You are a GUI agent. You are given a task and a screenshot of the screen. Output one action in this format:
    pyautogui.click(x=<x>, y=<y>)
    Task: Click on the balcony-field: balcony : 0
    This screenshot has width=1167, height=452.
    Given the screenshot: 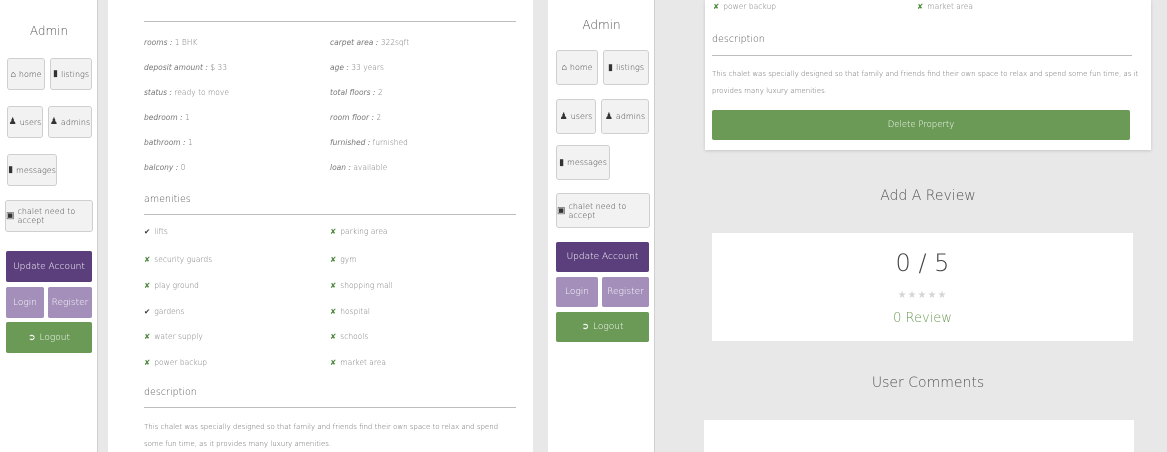 What is the action you would take?
    pyautogui.click(x=165, y=167)
    